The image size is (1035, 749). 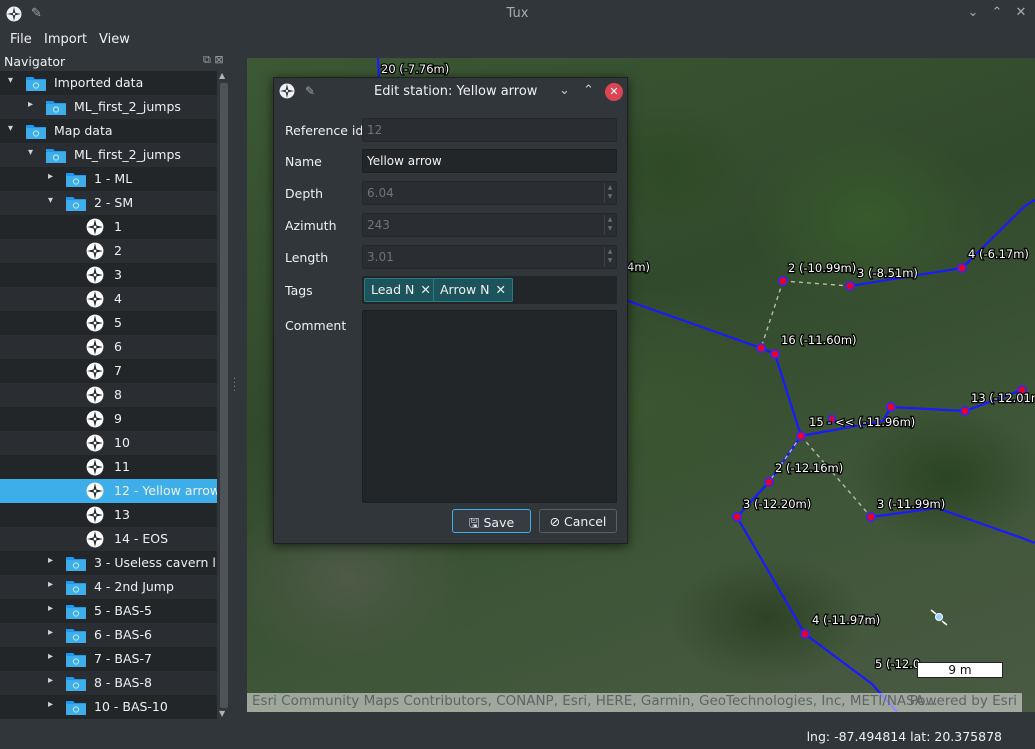 What do you see at coordinates (473, 290) in the screenshot?
I see `tag-chip: Arrow N ✕` at bounding box center [473, 290].